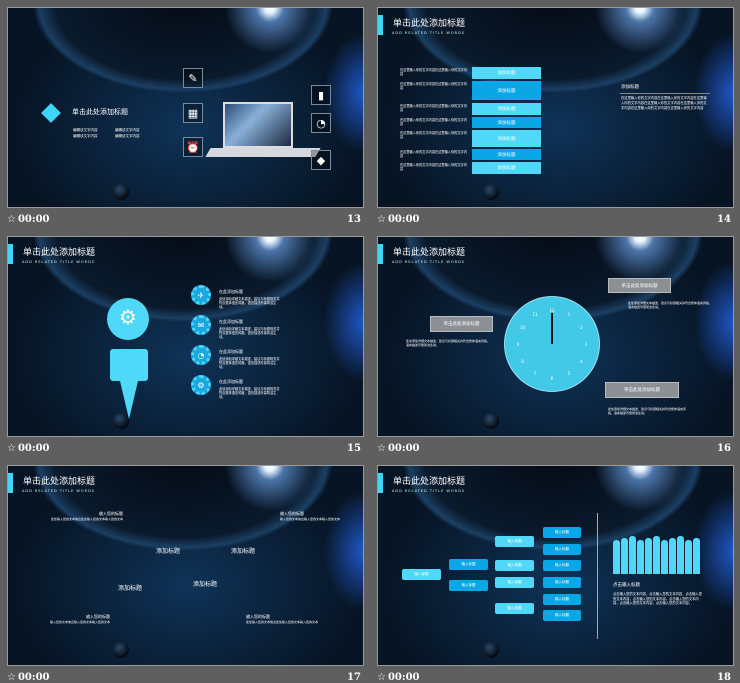  Describe the element at coordinates (665, 93) in the screenshot. I see `divider` at that location.